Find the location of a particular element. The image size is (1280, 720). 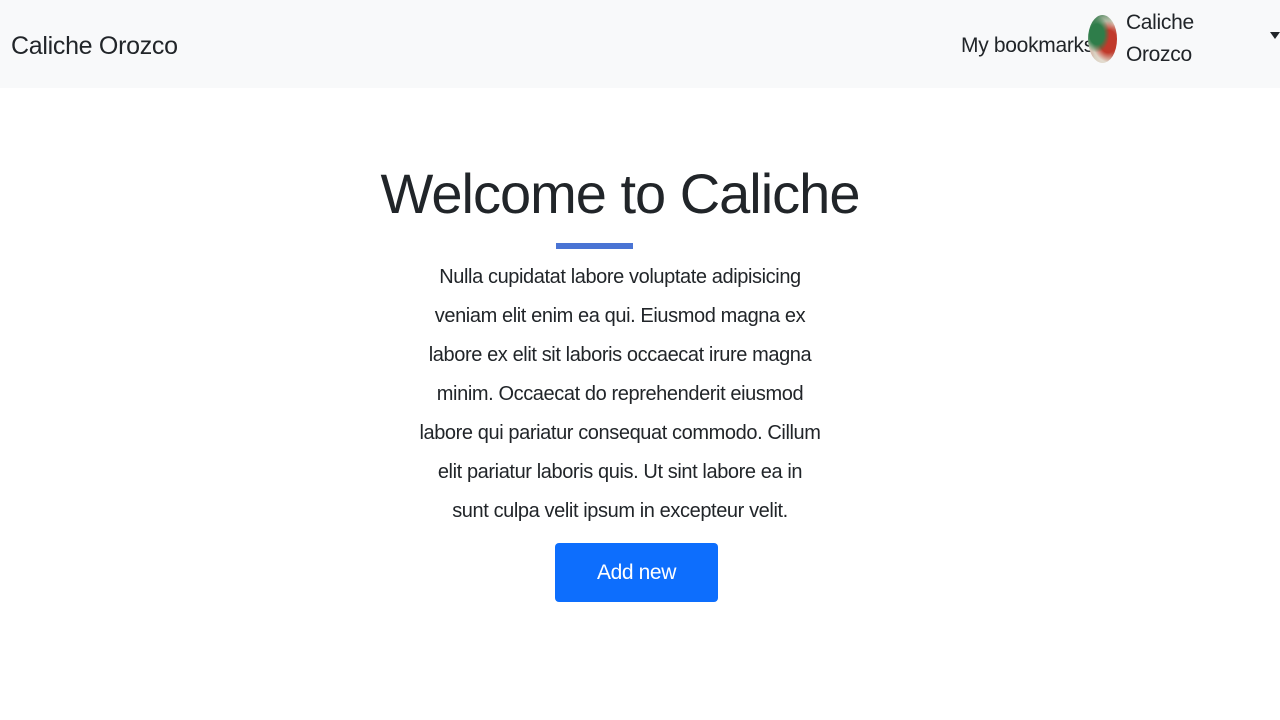

user-name: Caliche Orozco is located at coordinates (1159, 38).